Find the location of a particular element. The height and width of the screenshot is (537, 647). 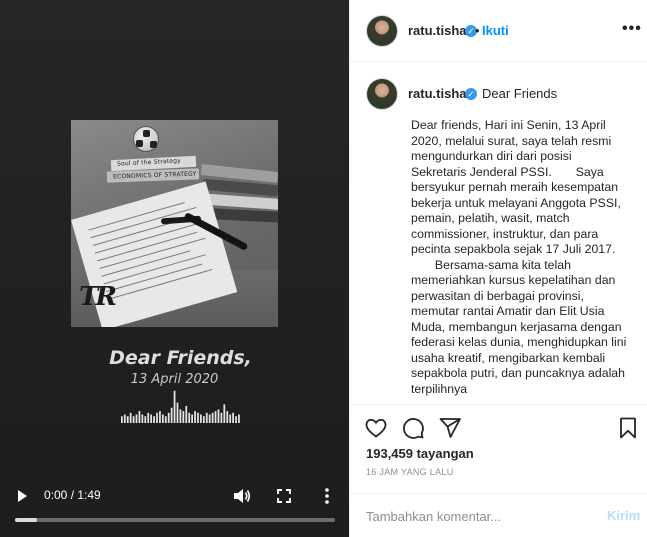

follow-button: Ikuti is located at coordinates (495, 30).